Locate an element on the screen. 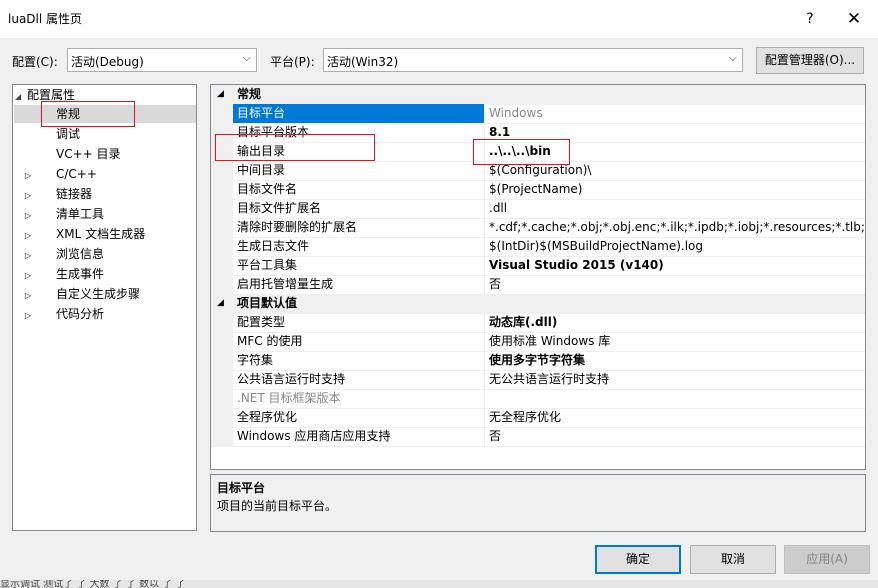 This screenshot has width=878, height=588. close-button: ✕ is located at coordinates (854, 19).